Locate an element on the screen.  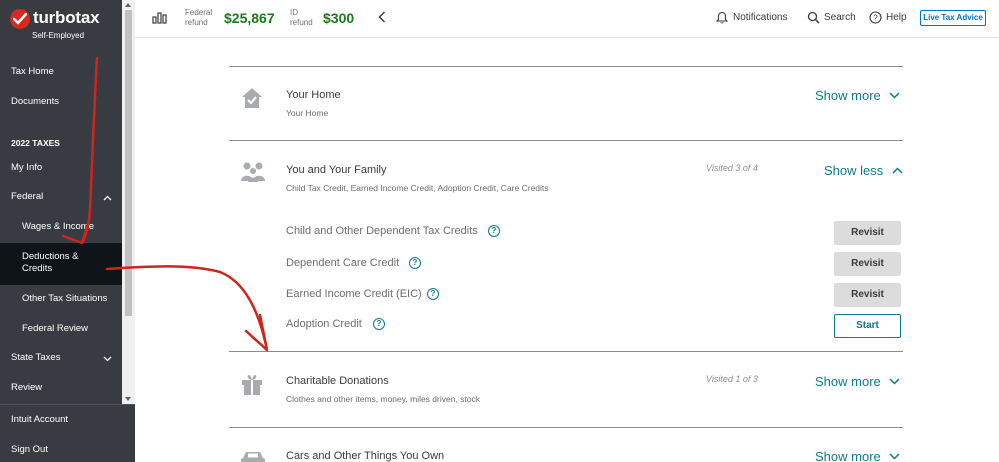
show-less-label: Show less is located at coordinates (854, 170).